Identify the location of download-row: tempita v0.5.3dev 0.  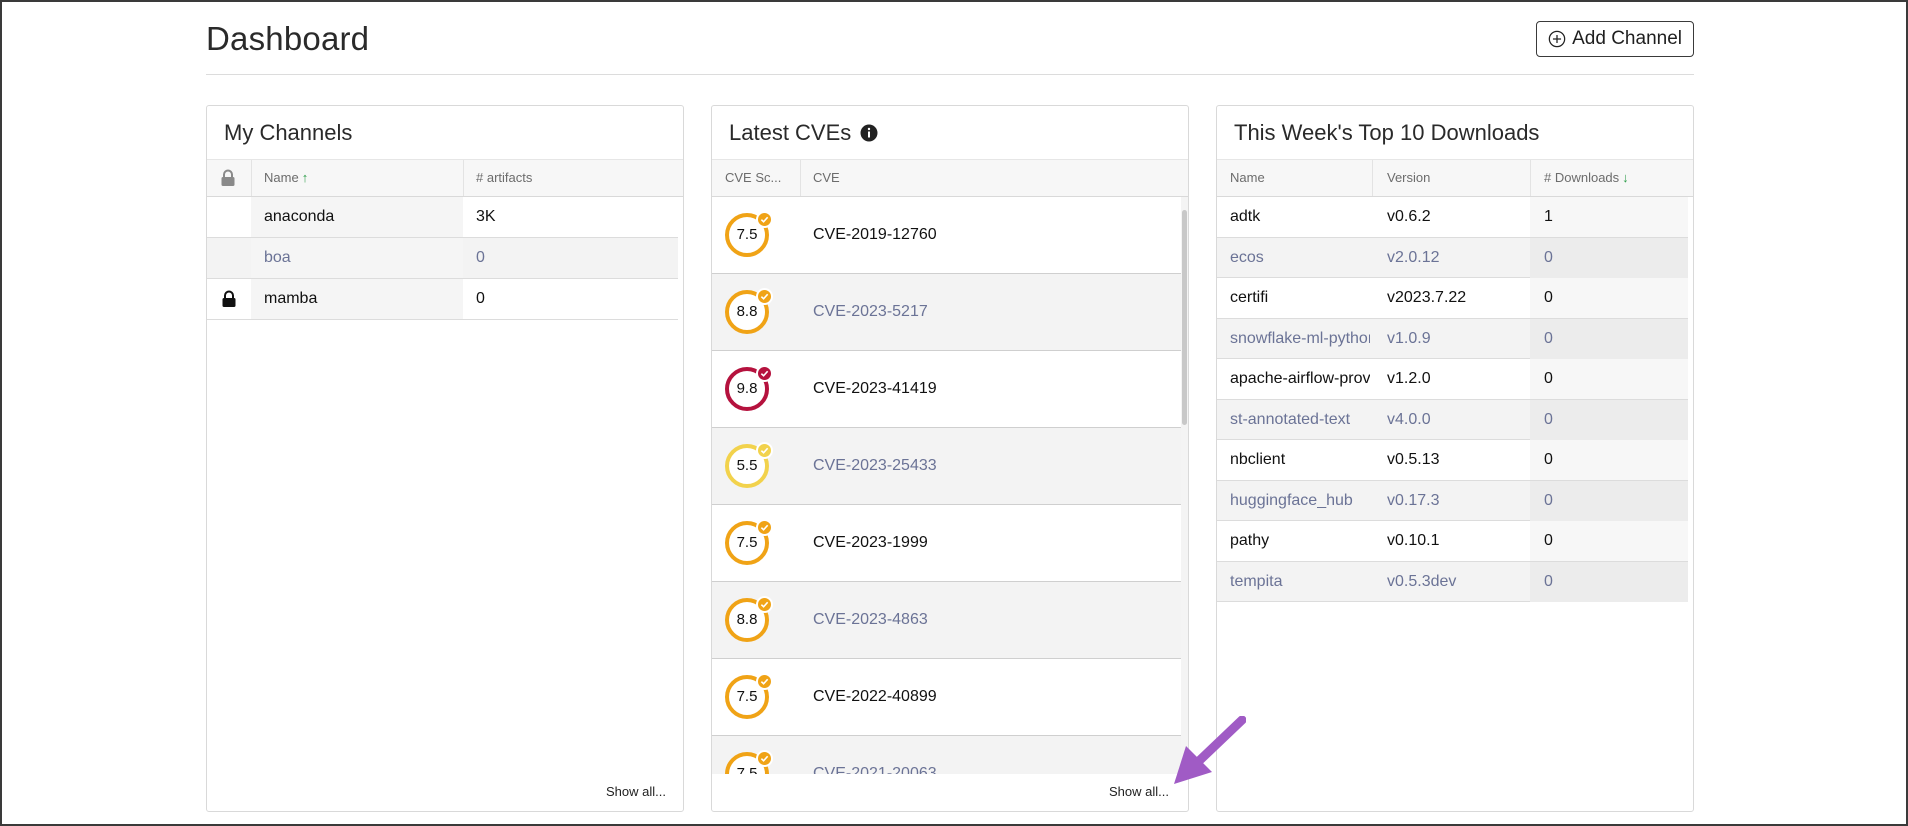
(1452, 581).